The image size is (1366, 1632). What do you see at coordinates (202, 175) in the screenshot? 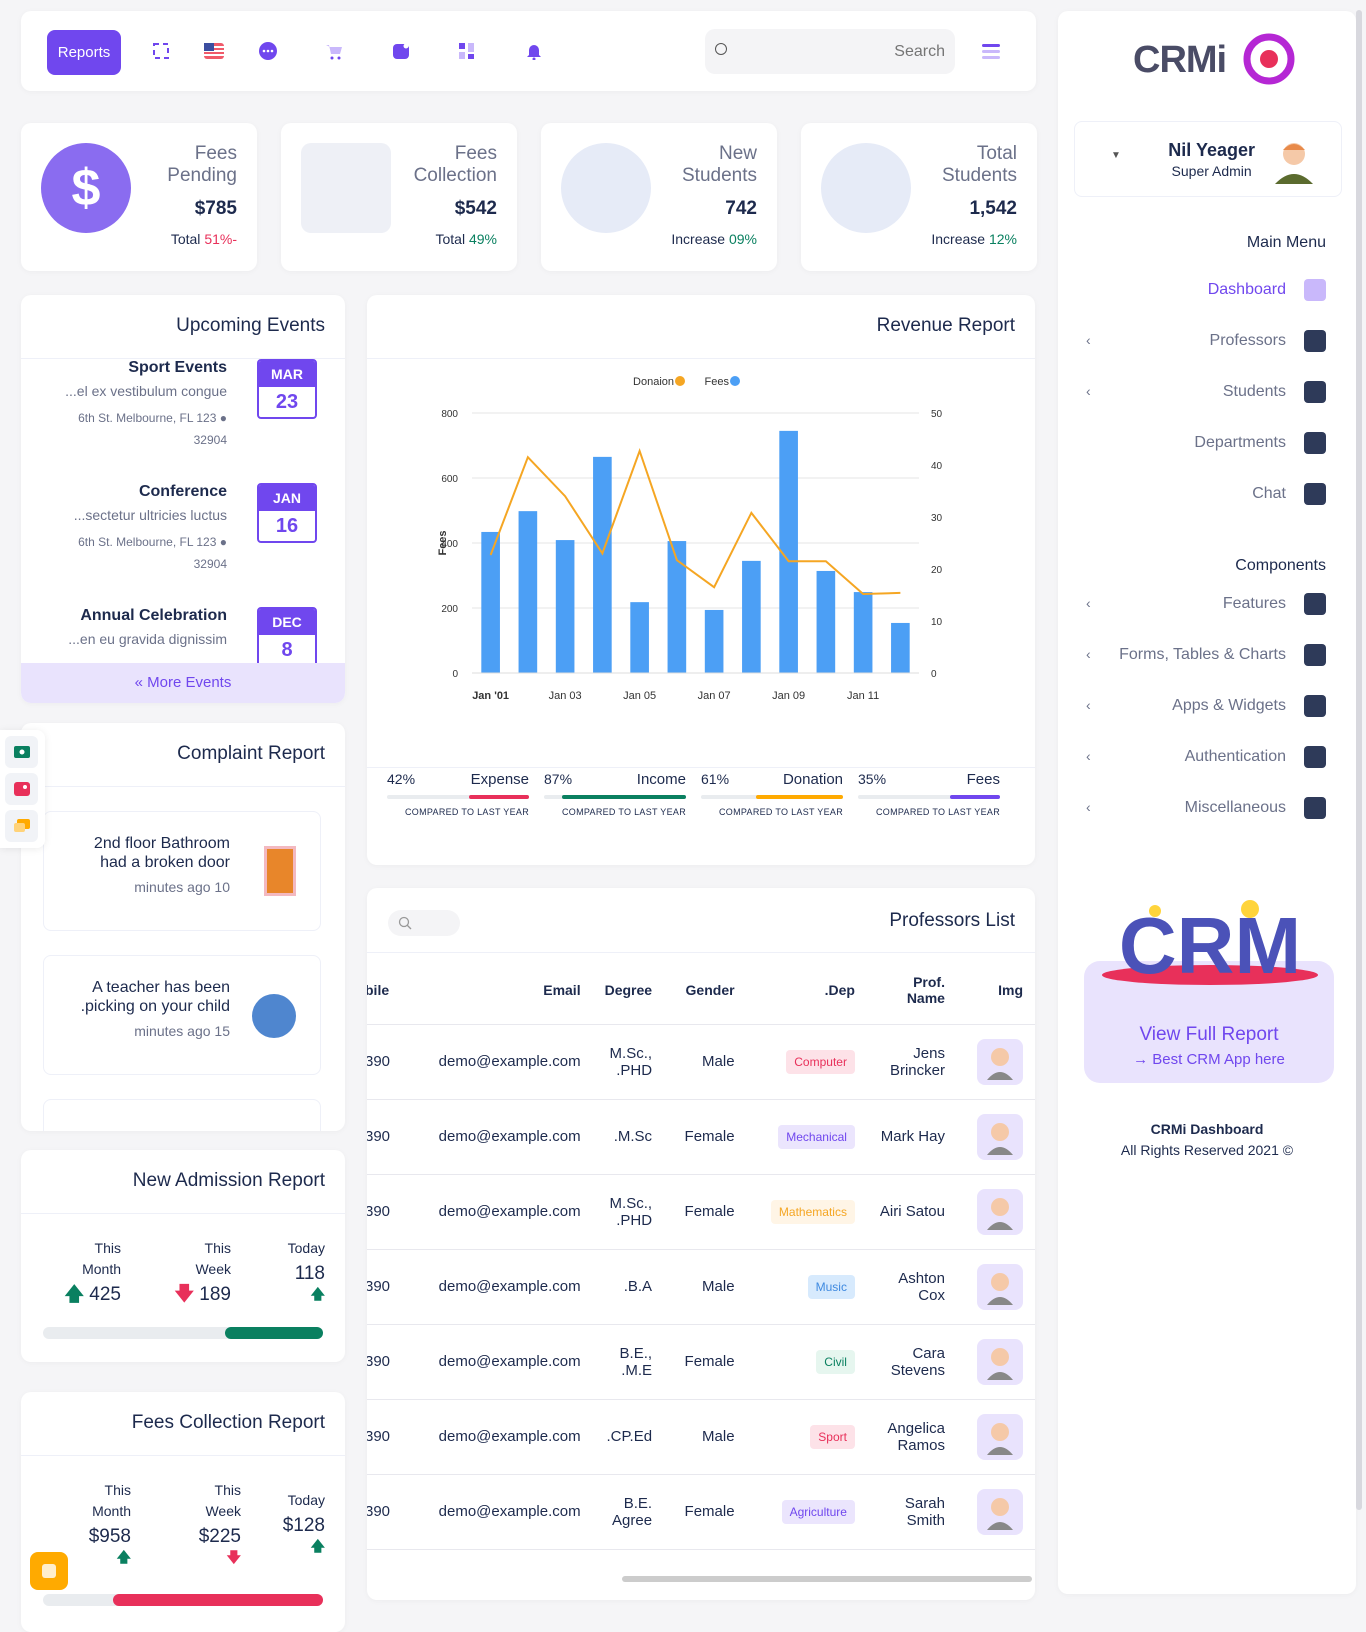
I see `stat-title: Pending` at bounding box center [202, 175].